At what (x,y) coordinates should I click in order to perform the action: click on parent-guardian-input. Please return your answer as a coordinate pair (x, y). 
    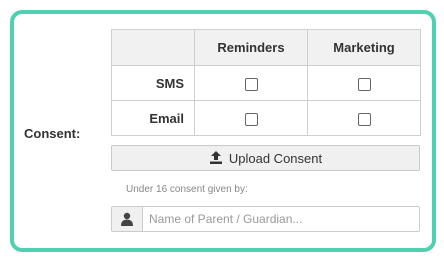
    Looking at the image, I should click on (281, 219).